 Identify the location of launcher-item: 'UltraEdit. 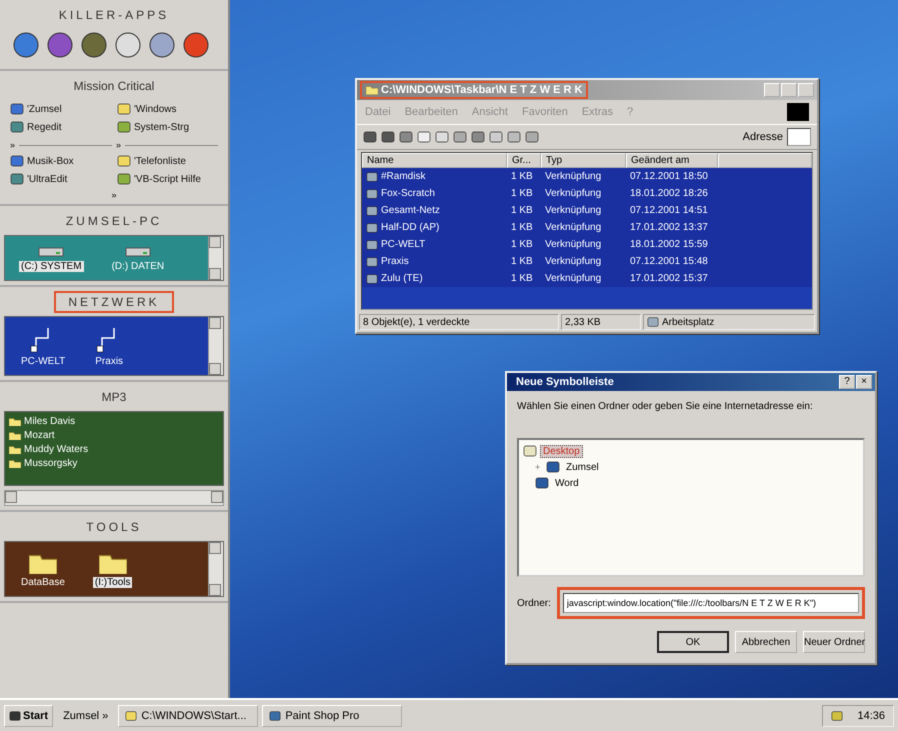
(60, 179).